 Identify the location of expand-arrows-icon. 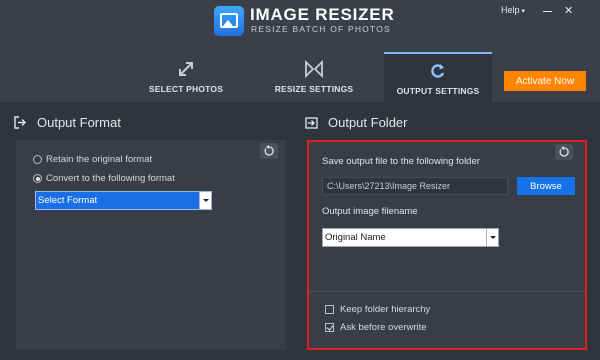
(186, 71).